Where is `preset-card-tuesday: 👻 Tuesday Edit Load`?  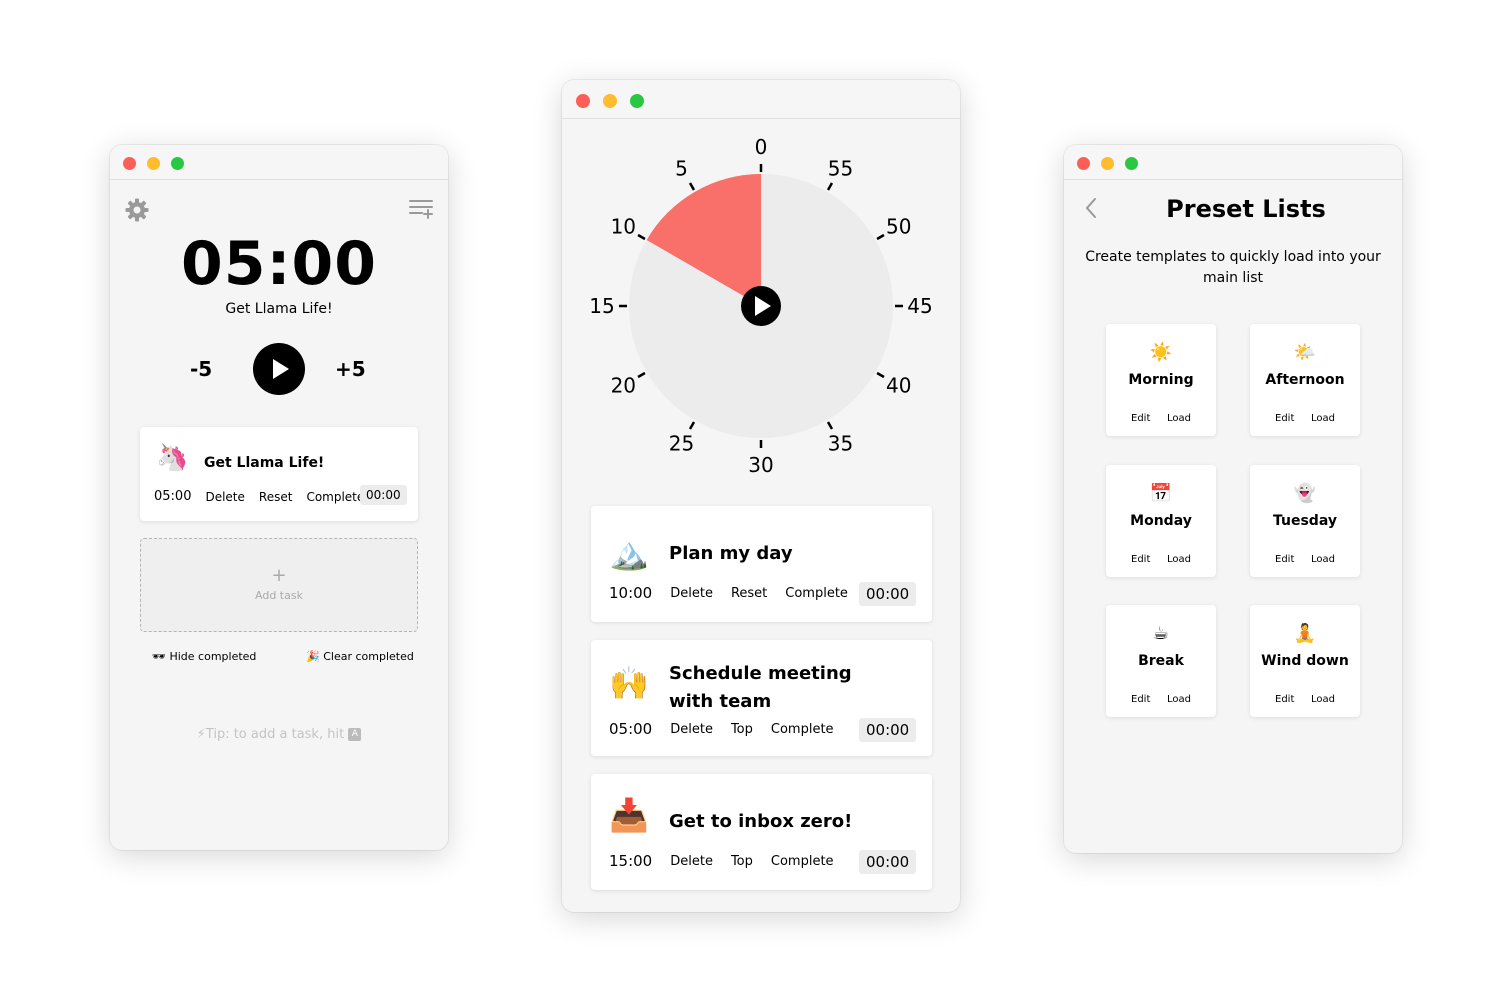 preset-card-tuesday: 👻 Tuesday Edit Load is located at coordinates (1305, 521).